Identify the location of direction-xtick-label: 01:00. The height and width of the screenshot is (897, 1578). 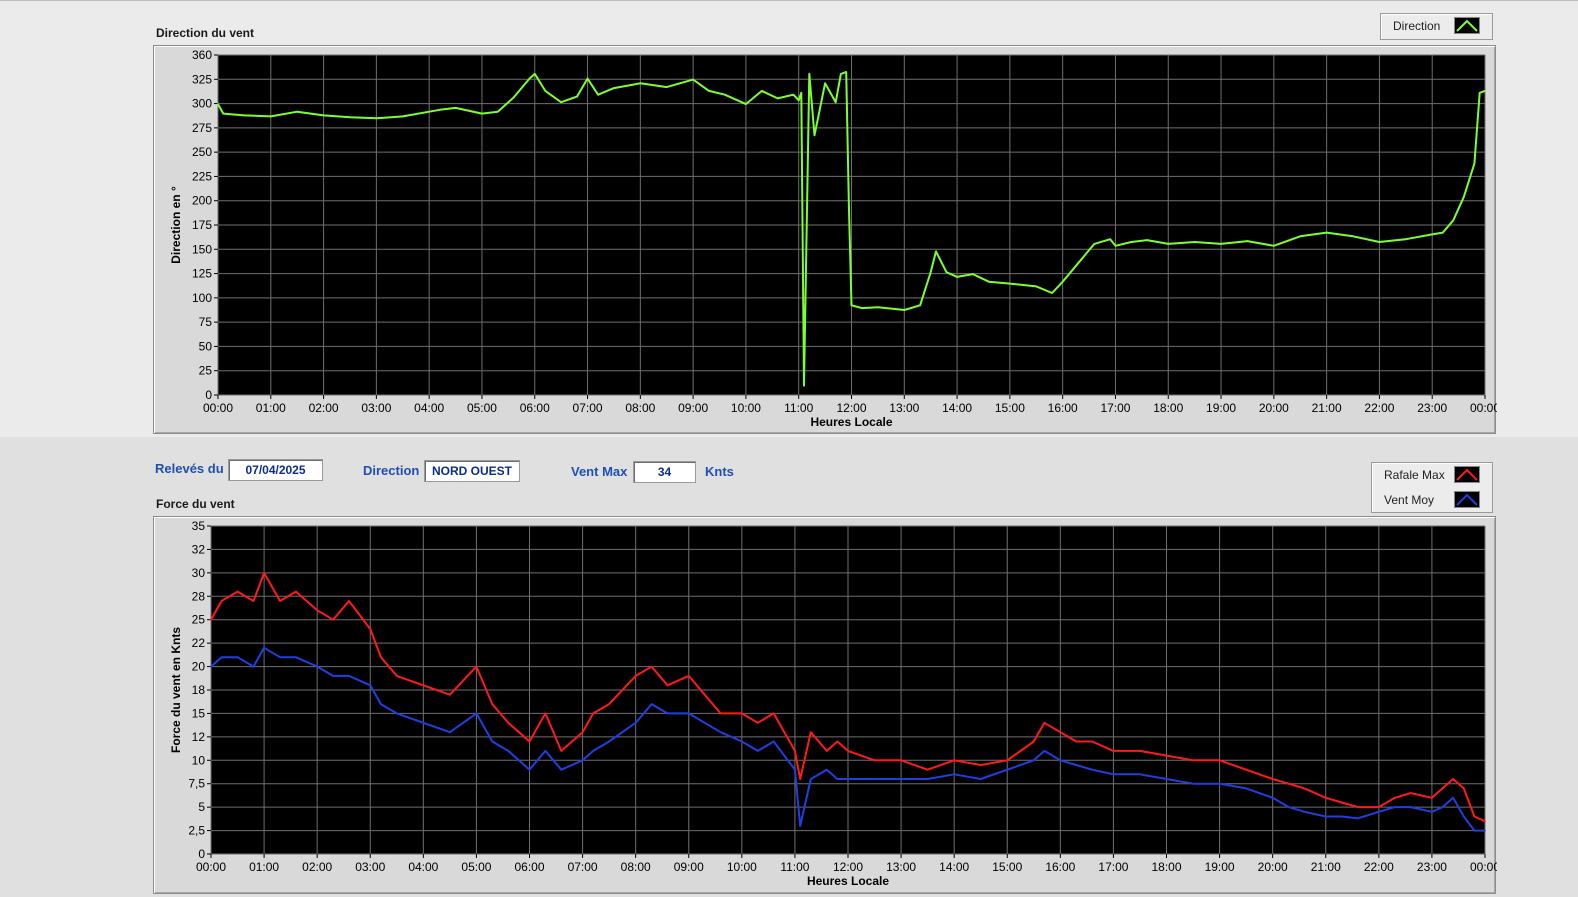
(271, 408).